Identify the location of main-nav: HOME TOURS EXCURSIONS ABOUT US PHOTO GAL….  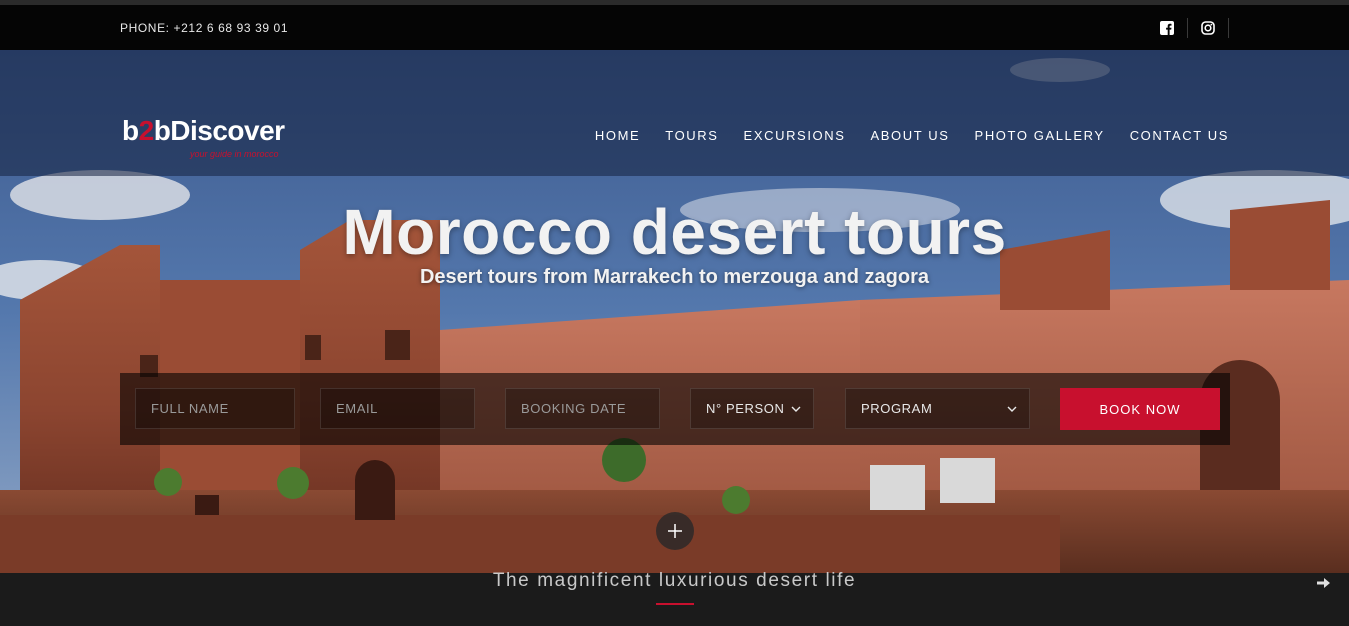
(912, 135).